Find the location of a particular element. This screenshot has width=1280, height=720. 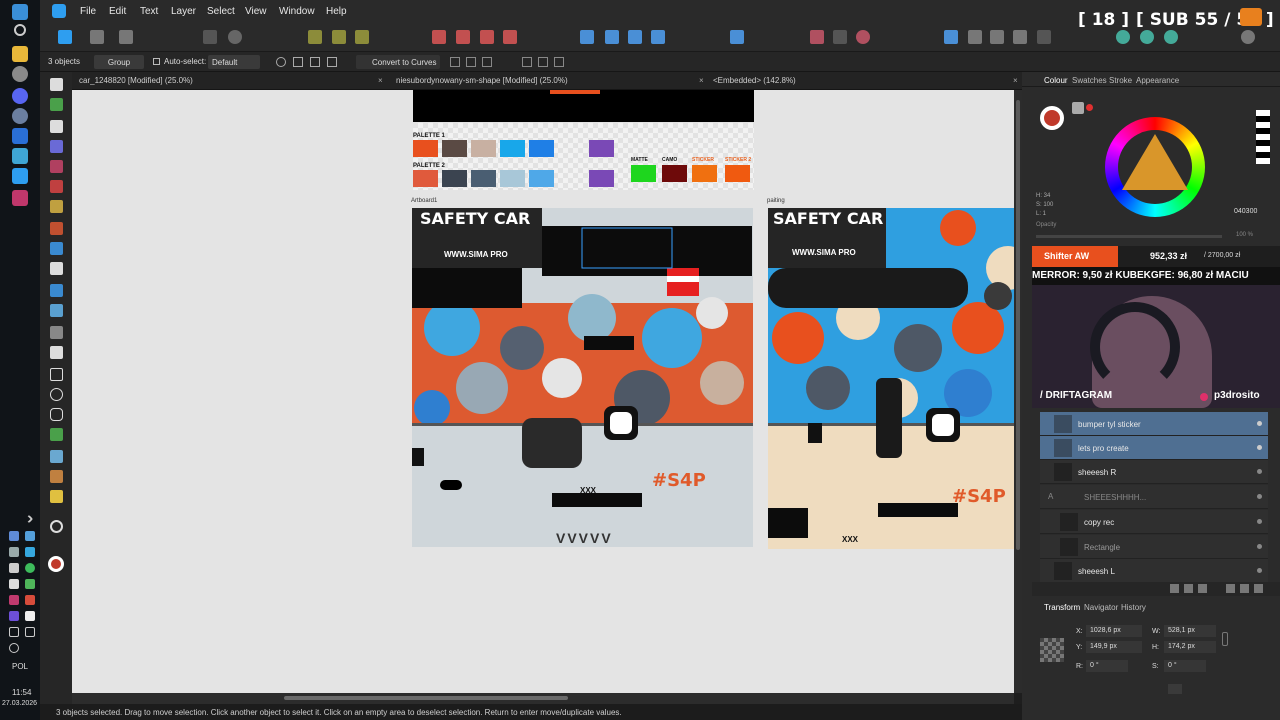

layer-delete-icon is located at coordinates (1258, 588).